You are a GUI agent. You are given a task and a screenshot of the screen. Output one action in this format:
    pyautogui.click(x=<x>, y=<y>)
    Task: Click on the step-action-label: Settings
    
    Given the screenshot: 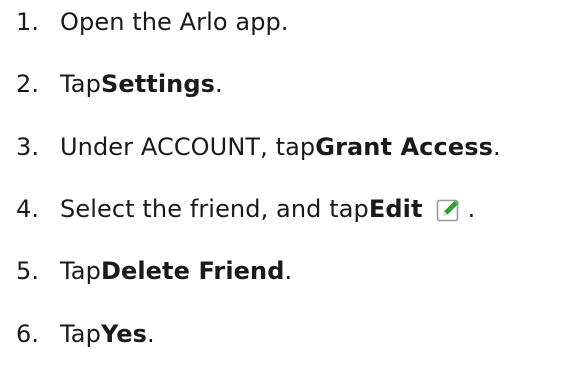 What is the action you would take?
    pyautogui.click(x=158, y=84)
    